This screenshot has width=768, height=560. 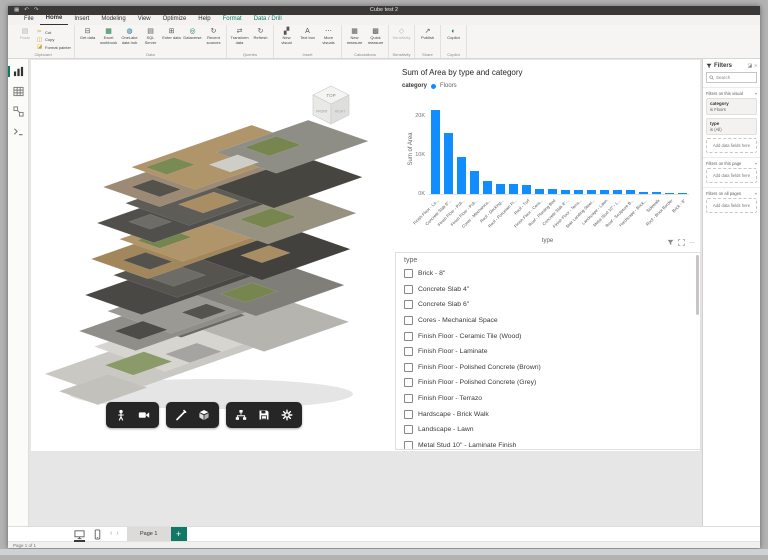 I want to click on bar-landscape-lawn, so click(x=604, y=192).